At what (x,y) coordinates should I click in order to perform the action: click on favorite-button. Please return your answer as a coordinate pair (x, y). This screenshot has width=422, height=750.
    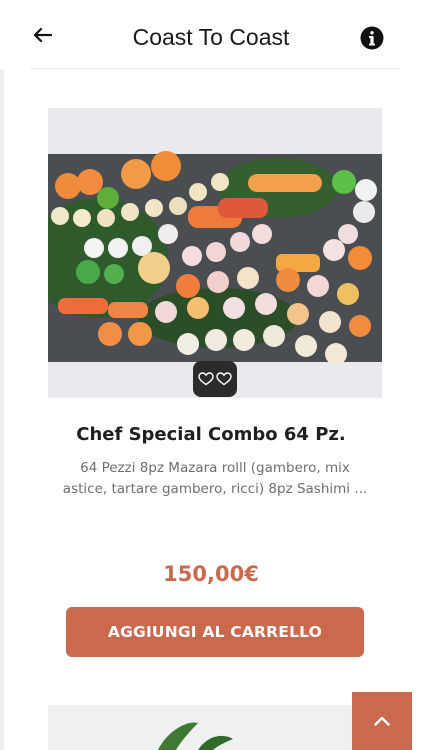
    Looking at the image, I should click on (215, 379).